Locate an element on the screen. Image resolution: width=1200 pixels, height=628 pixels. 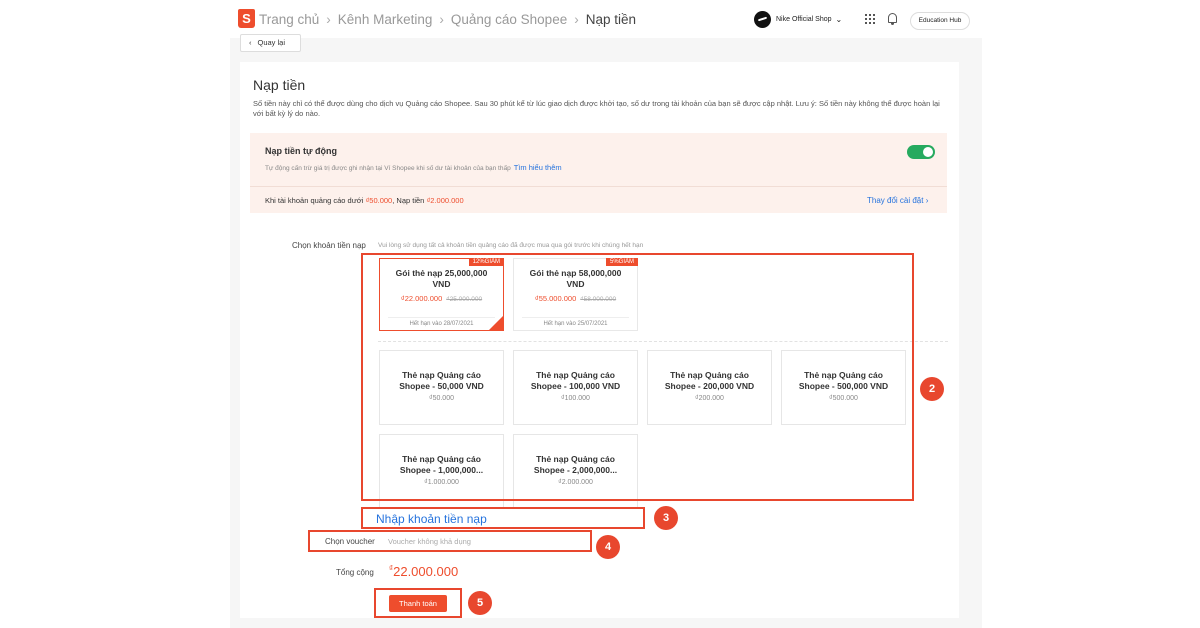
condition-mid: , Nạp tiền is located at coordinates (408, 200).